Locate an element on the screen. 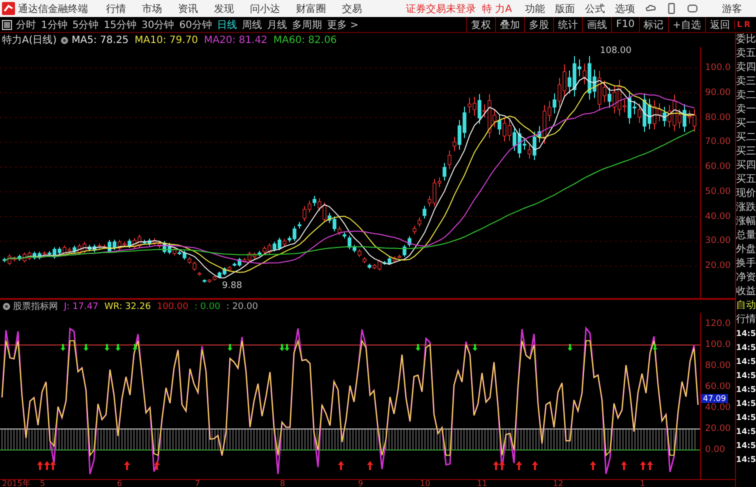 The height and width of the screenshot is (487, 756). quote-label: 委比 is located at coordinates (746, 40).